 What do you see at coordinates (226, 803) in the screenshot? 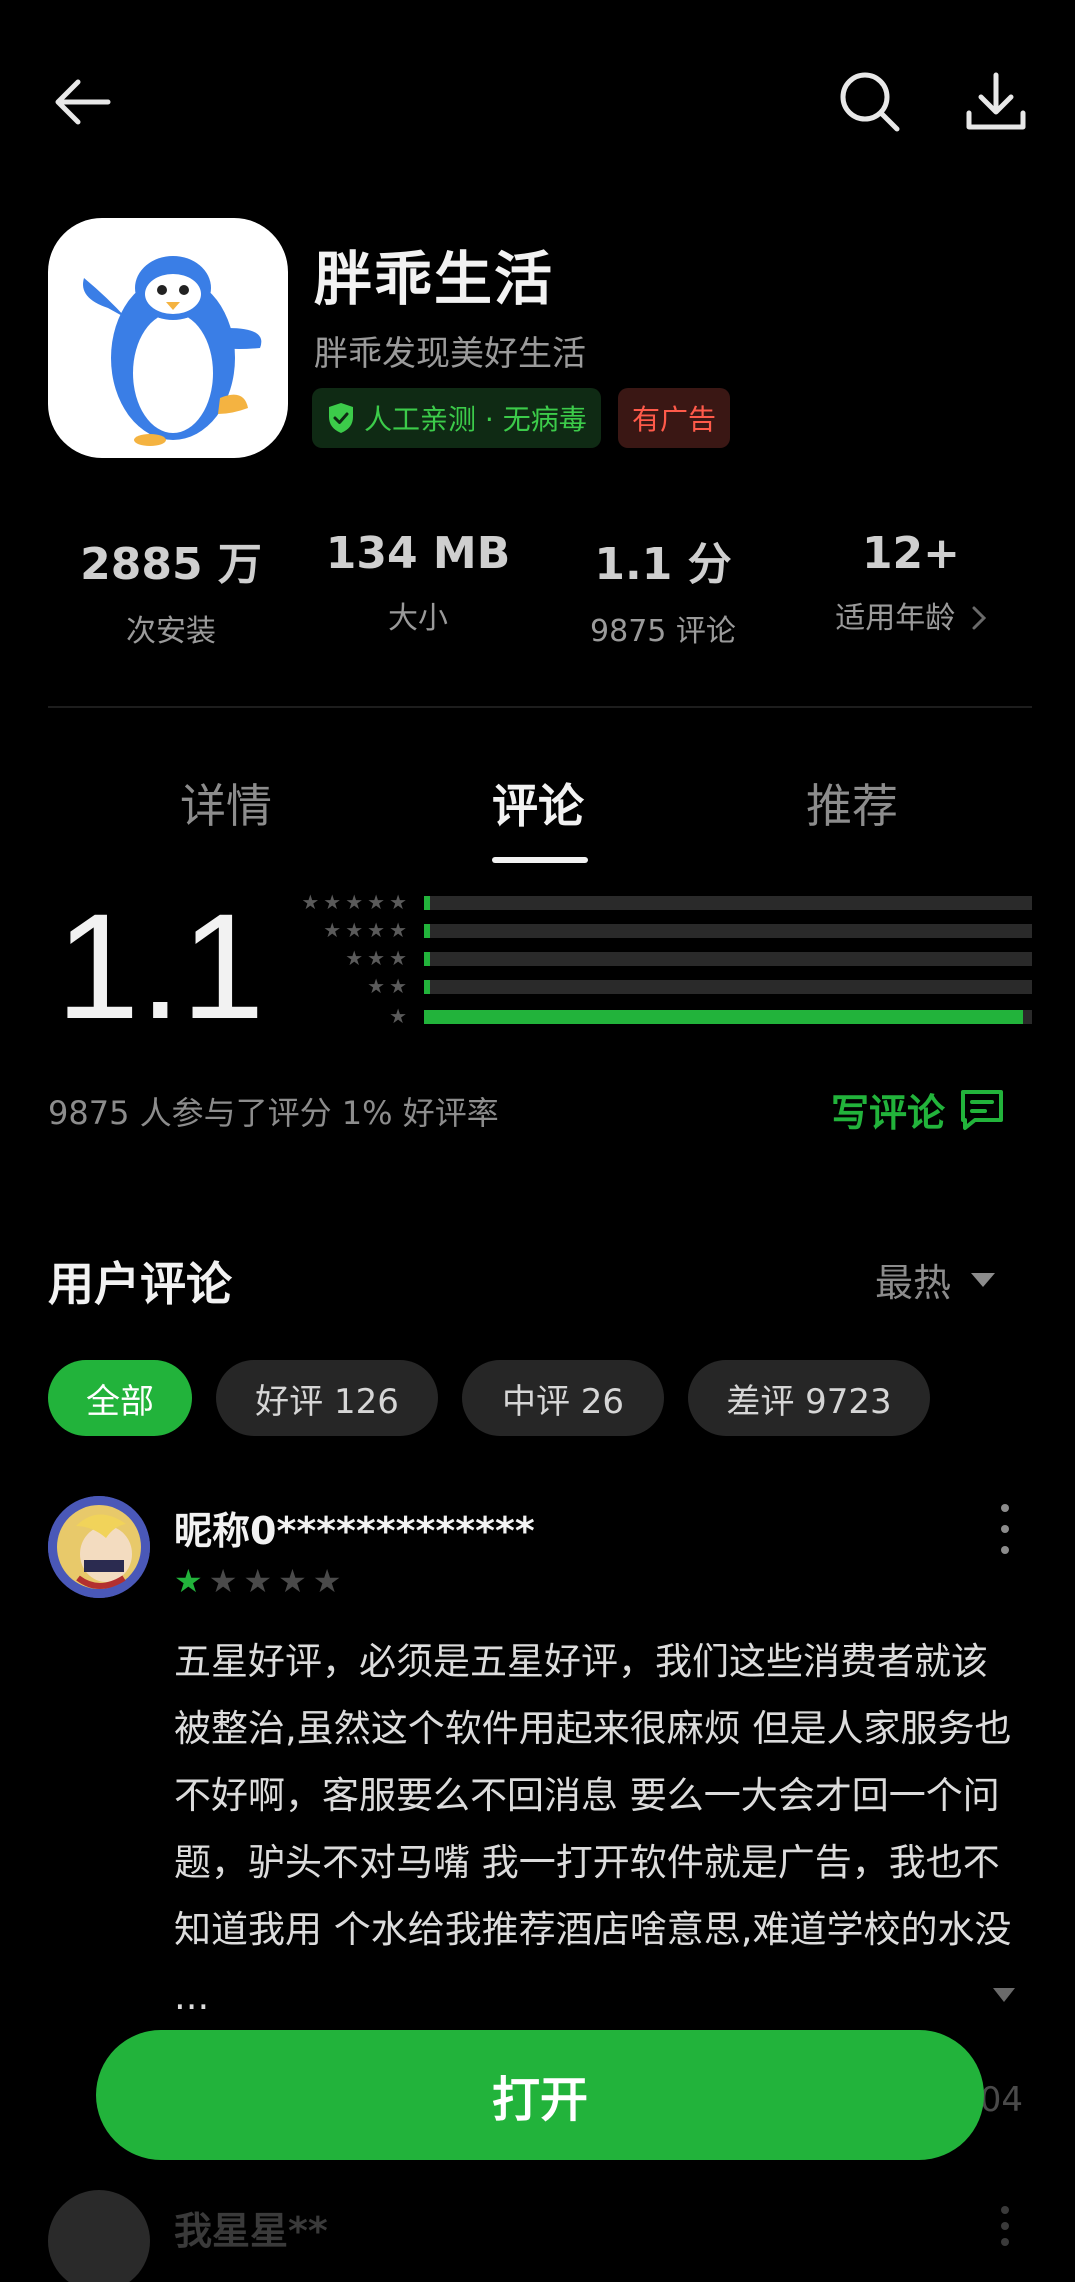
I see `tab-details: 详情` at bounding box center [226, 803].